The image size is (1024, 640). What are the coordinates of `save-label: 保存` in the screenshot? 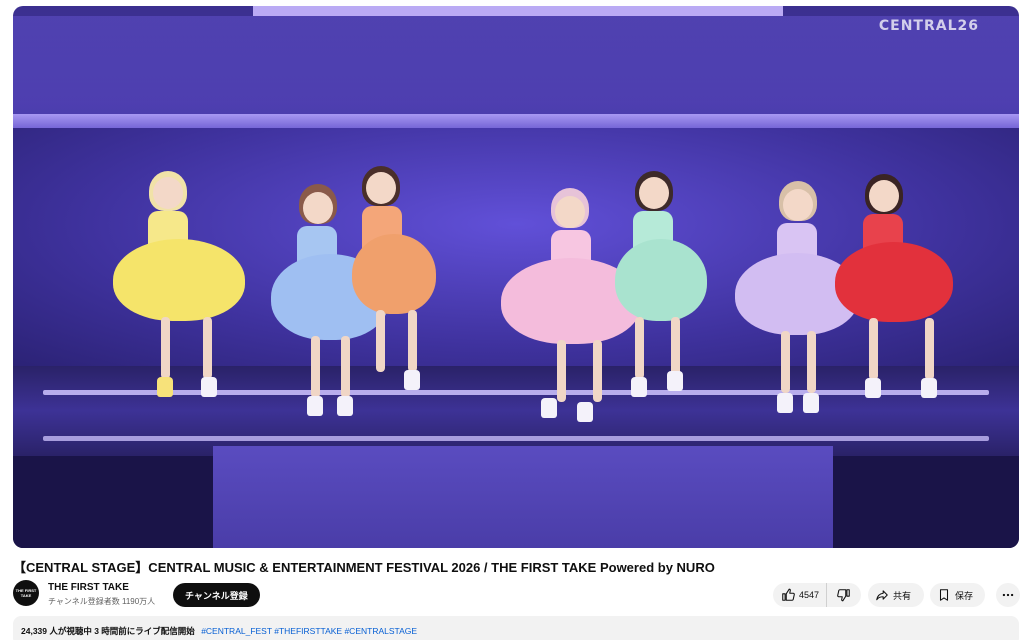 It's located at (964, 595).